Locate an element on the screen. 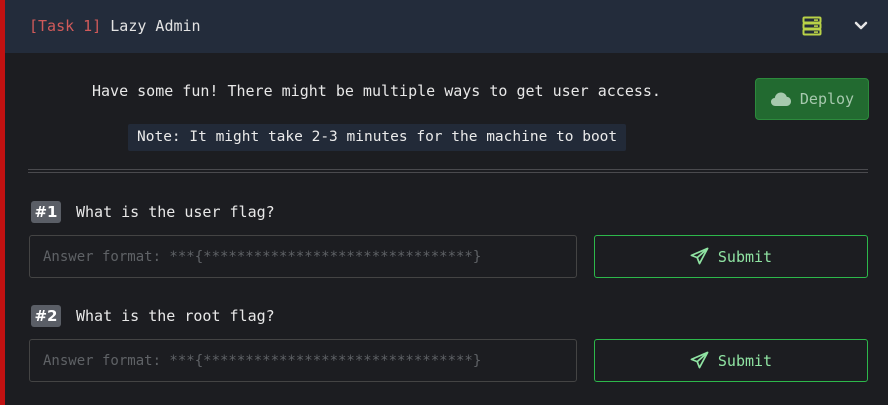 The image size is (888, 405). task-accent-bar is located at coordinates (2, 202).